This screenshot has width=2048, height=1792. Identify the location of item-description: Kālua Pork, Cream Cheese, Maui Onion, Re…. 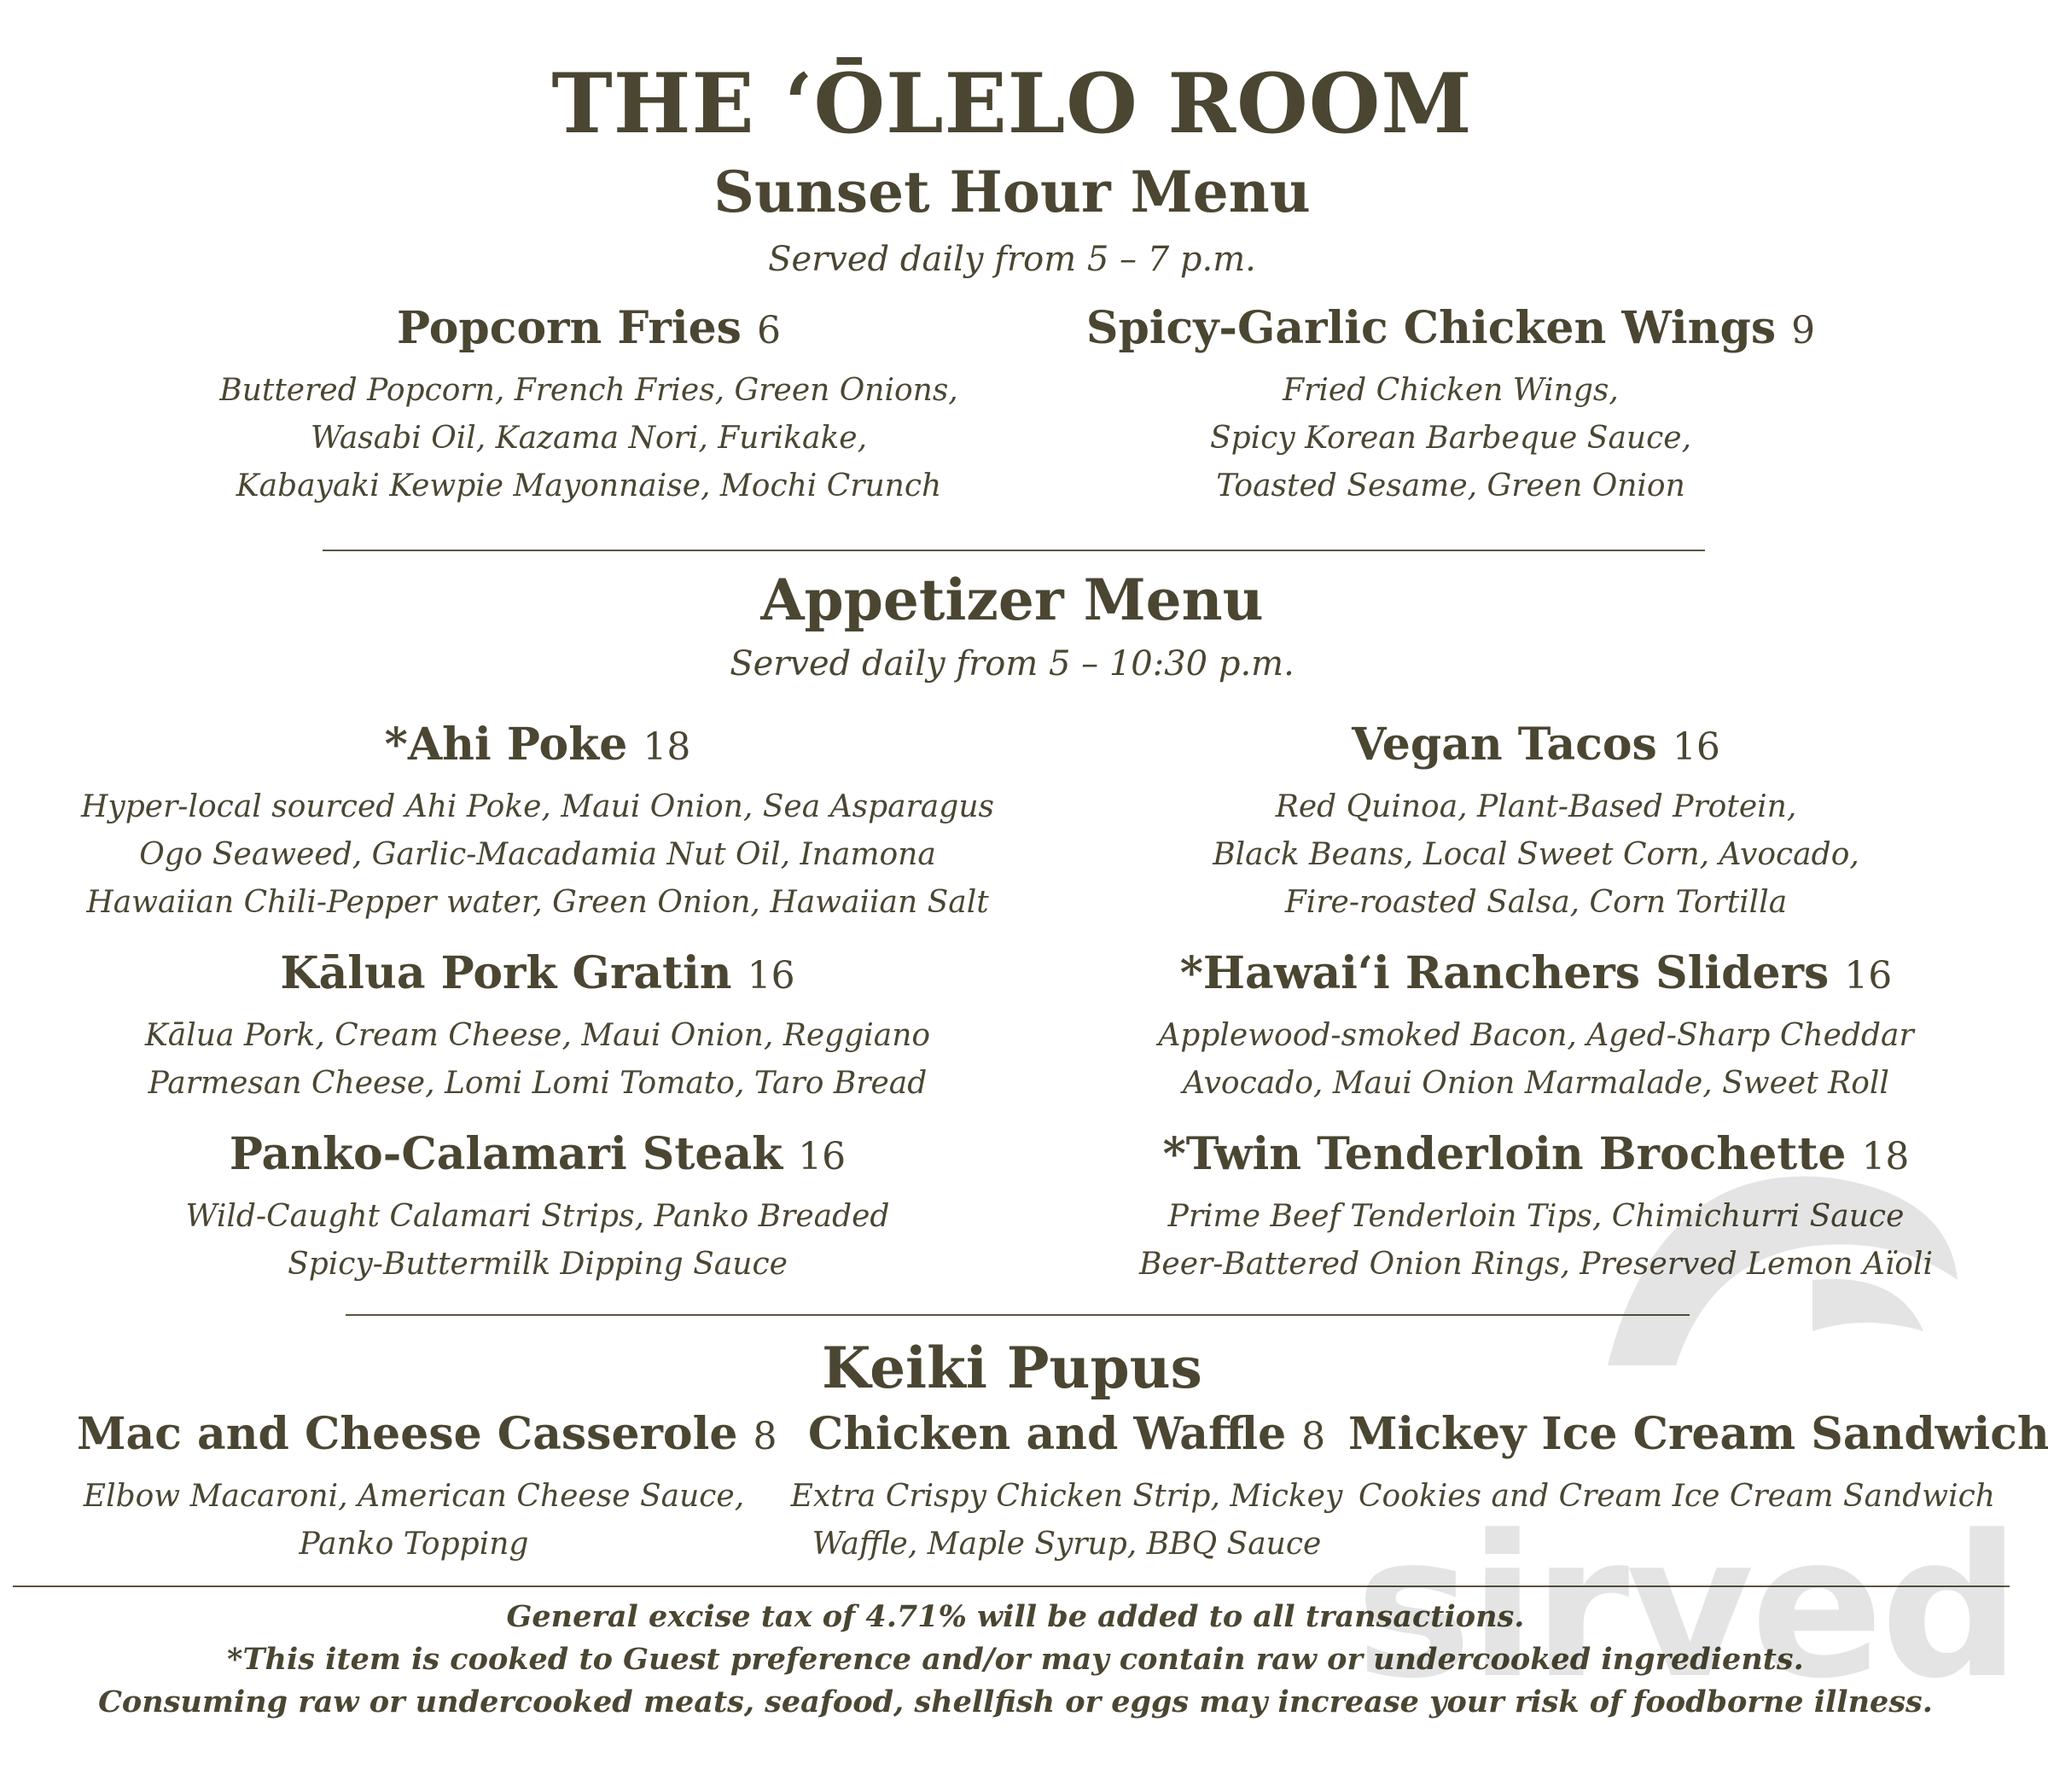
(537, 1059).